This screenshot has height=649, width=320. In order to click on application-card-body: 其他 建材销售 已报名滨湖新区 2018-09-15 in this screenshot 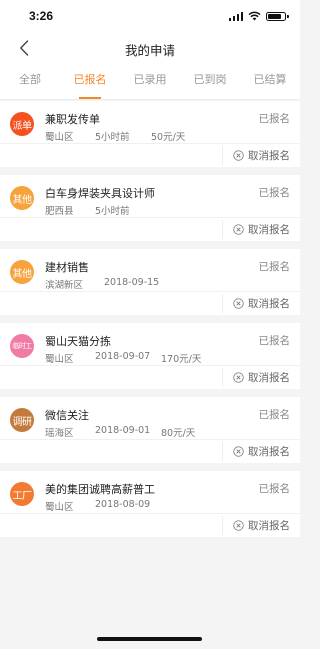, I will do `click(150, 270)`.